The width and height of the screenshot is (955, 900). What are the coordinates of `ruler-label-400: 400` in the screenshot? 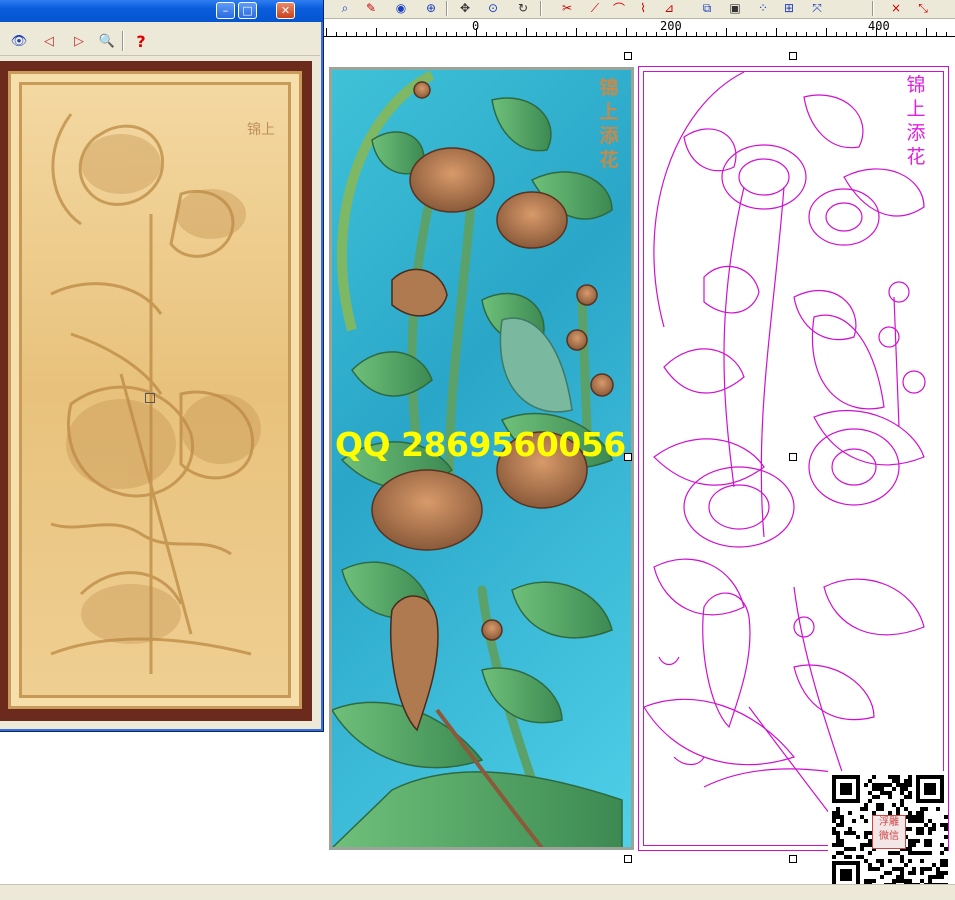 It's located at (879, 26).